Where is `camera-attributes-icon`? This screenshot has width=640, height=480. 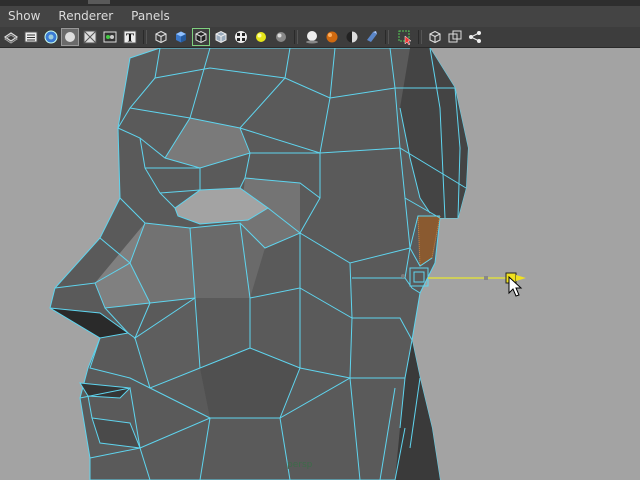
camera-attributes-icon is located at coordinates (31, 37).